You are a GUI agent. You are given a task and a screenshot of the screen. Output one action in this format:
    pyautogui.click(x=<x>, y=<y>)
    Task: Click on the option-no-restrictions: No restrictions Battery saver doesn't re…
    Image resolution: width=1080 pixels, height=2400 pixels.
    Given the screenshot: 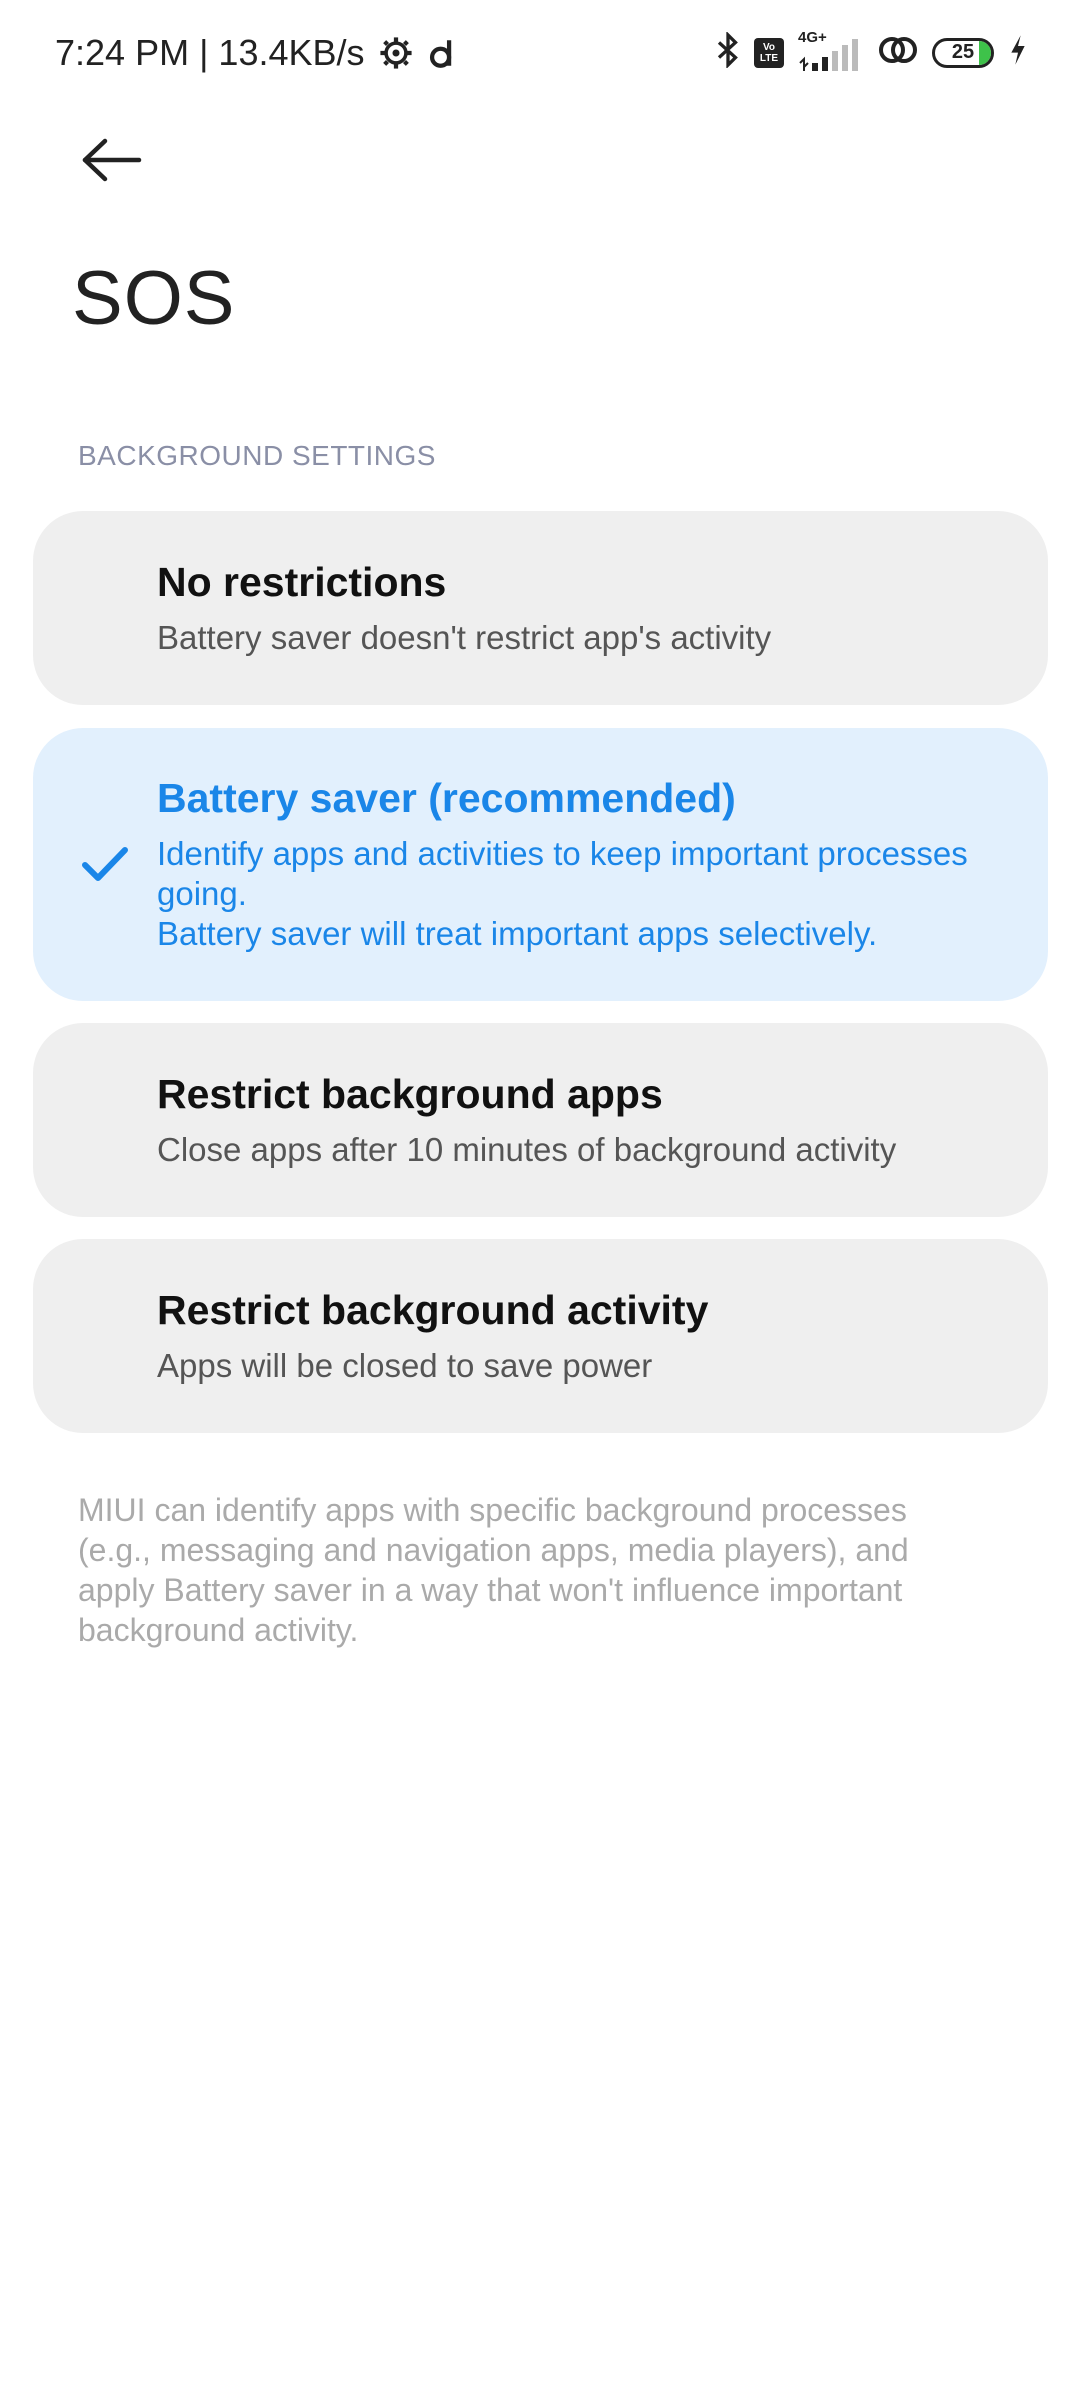 What is the action you would take?
    pyautogui.click(x=540, y=608)
    